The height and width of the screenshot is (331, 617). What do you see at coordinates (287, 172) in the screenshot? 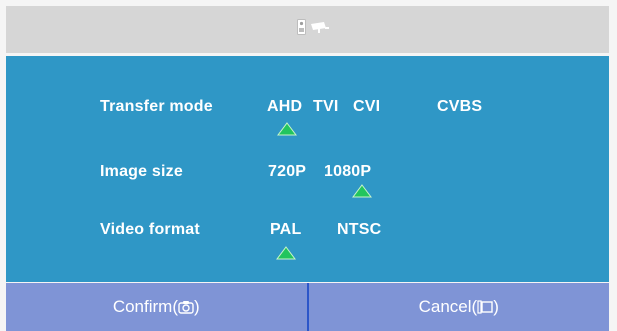
I see `image-size-option-720p: 720P` at bounding box center [287, 172].